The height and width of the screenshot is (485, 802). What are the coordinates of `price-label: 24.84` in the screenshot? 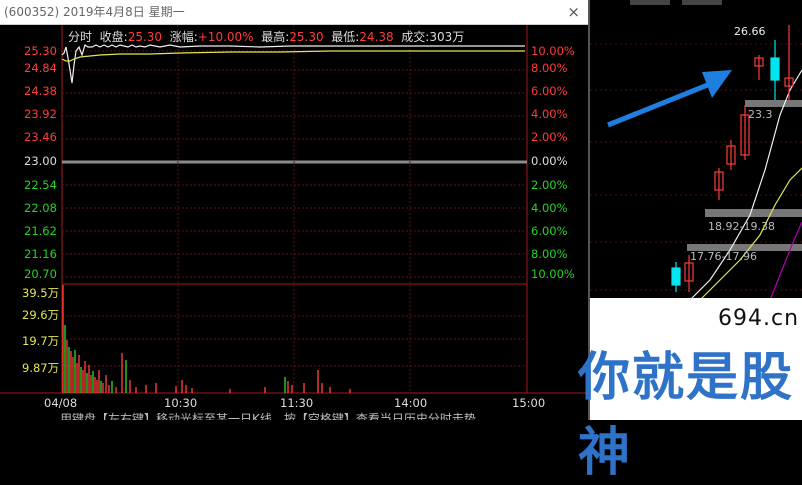 It's located at (40, 68).